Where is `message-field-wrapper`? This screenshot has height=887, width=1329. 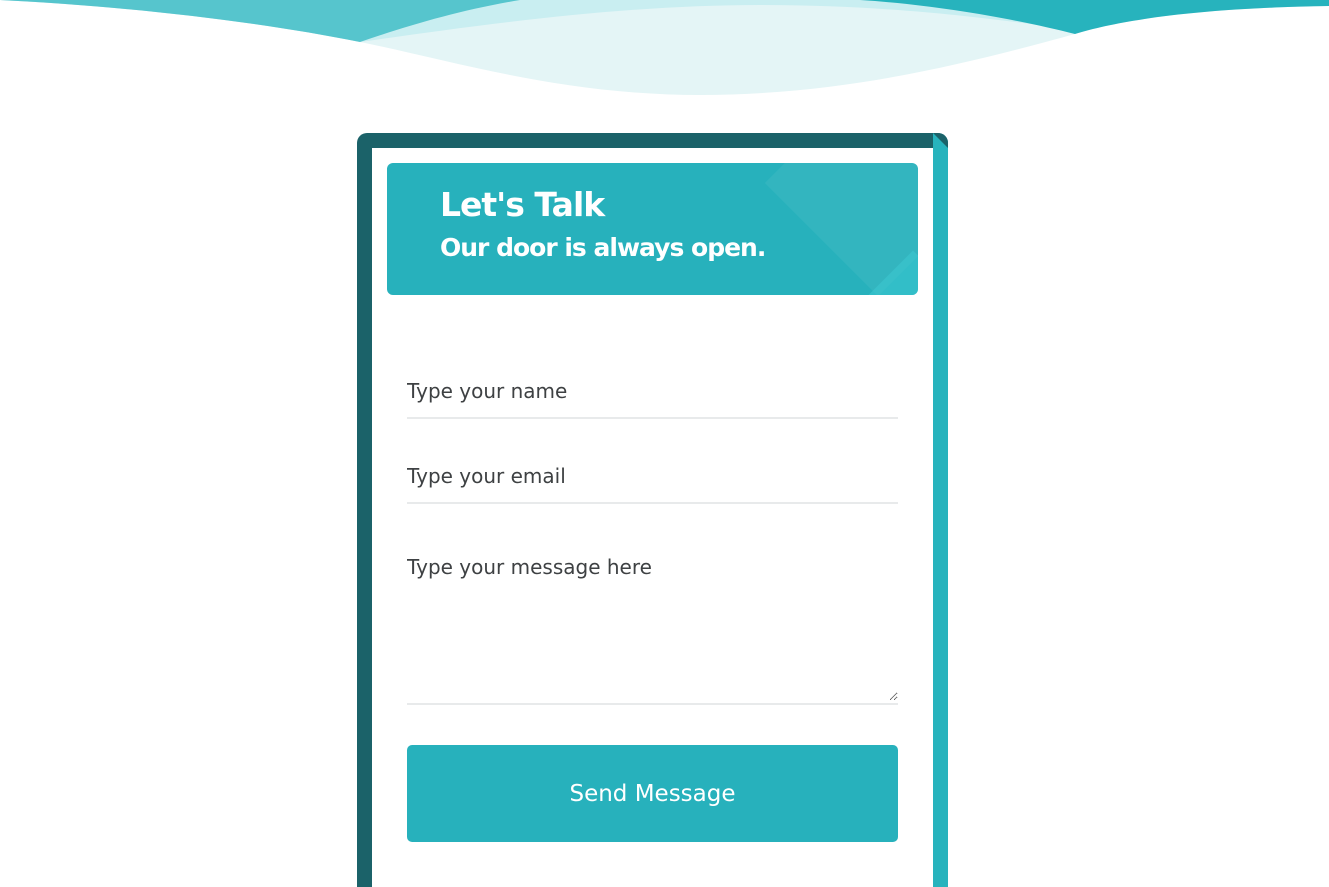
message-field-wrapper is located at coordinates (652, 624).